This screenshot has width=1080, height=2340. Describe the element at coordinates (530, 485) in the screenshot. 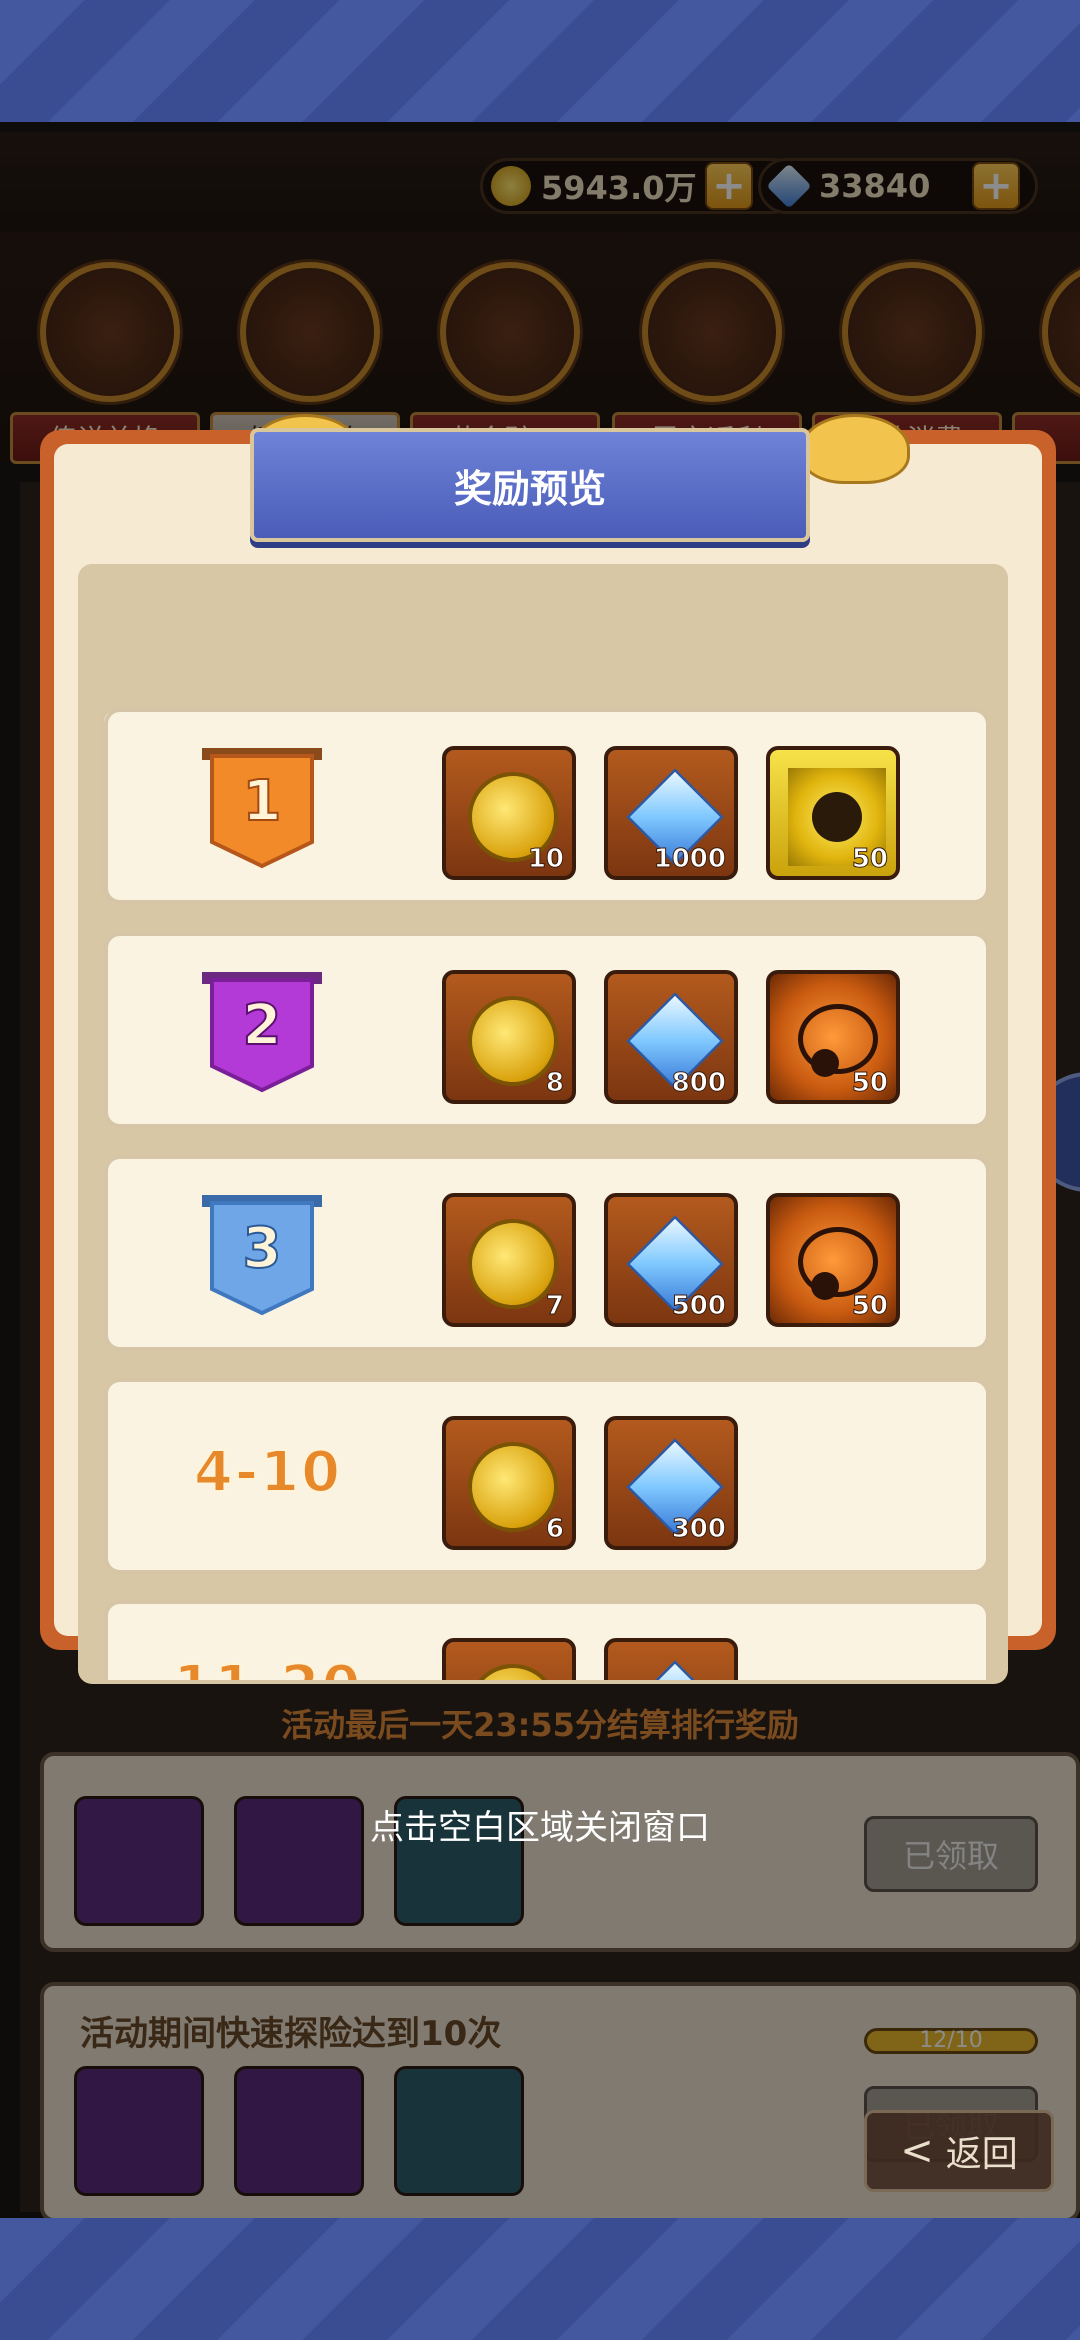

I see `modal-title: 奖励预览` at that location.